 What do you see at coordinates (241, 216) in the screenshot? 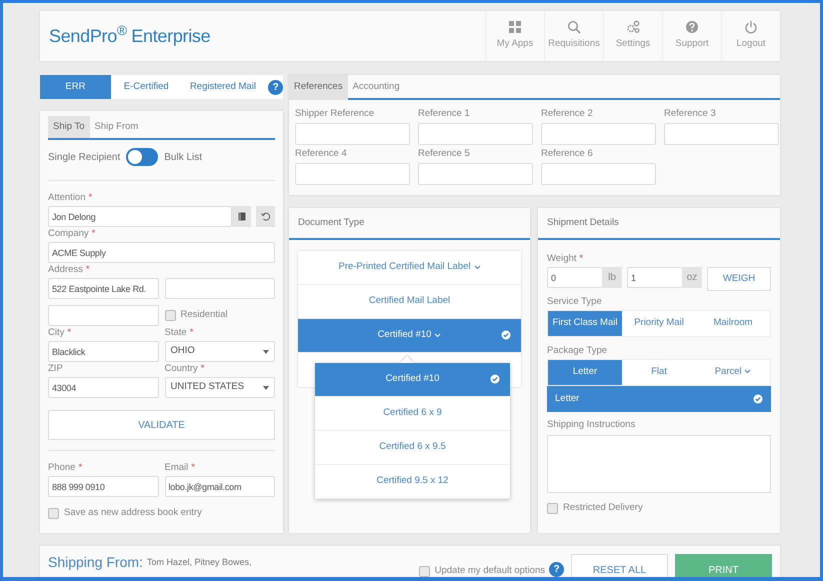
I see `address-book-button` at bounding box center [241, 216].